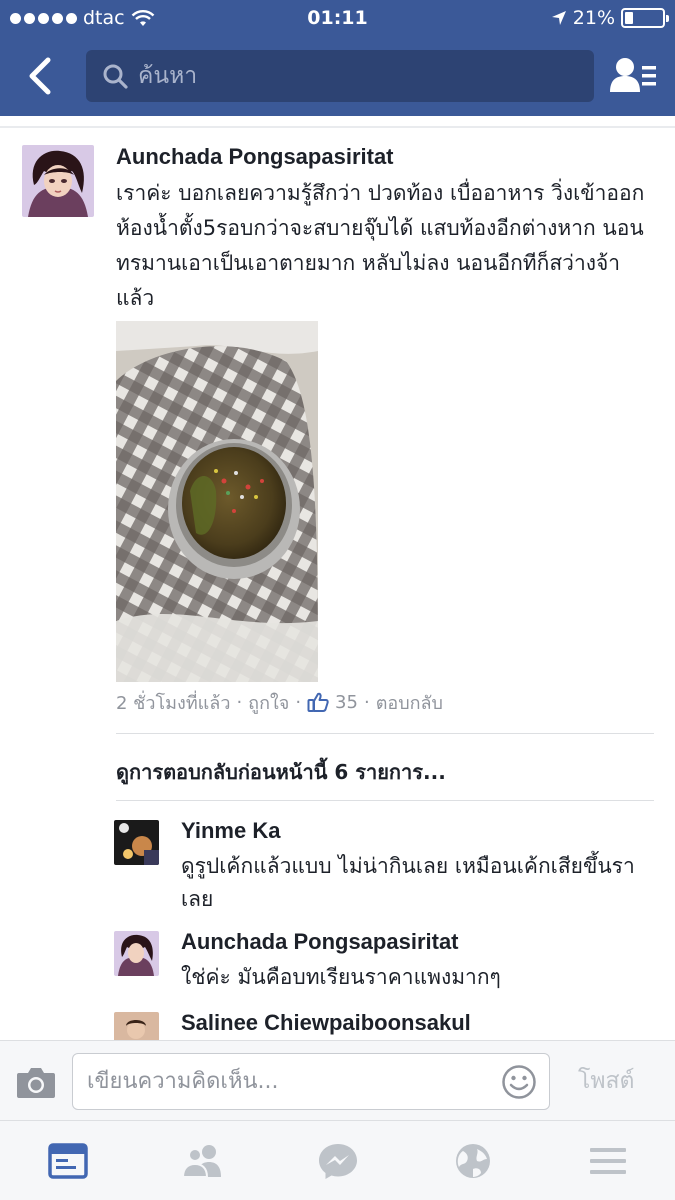 Image resolution: width=675 pixels, height=1200 pixels. I want to click on tab-bar, so click(337, 1160).